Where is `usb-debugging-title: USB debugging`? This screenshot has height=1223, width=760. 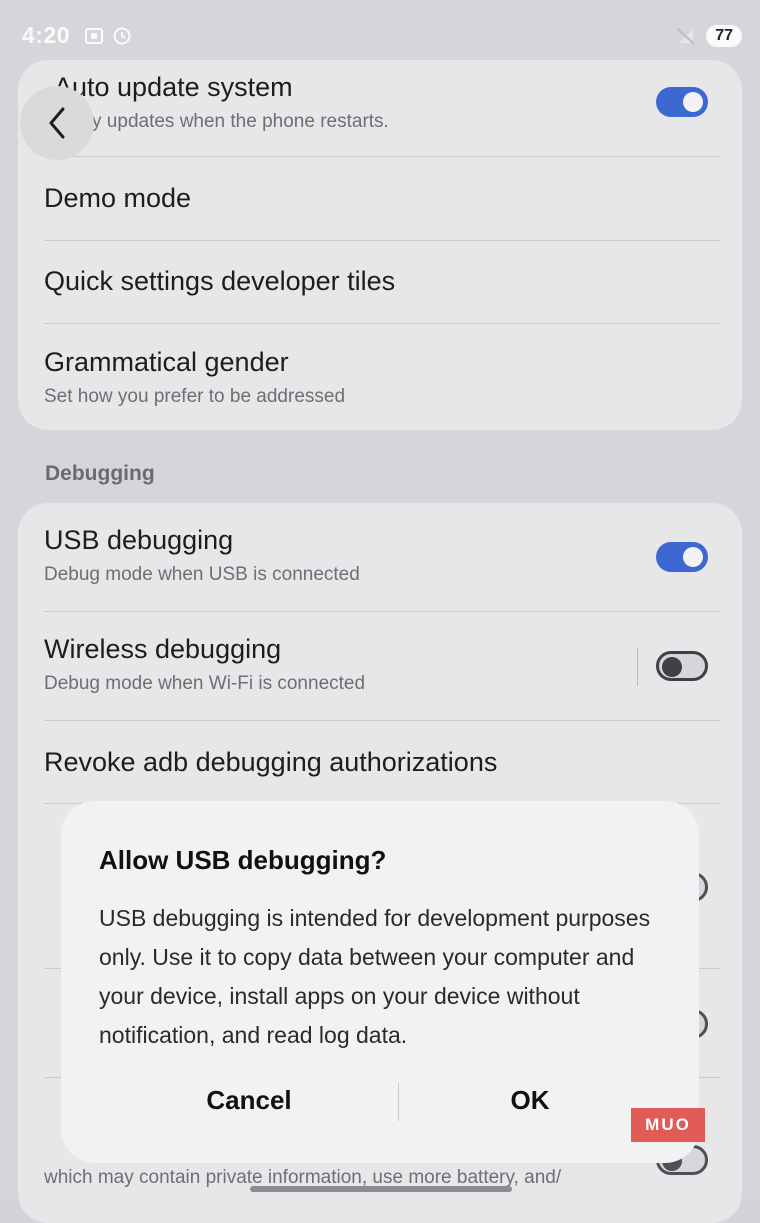 usb-debugging-title: USB debugging is located at coordinates (139, 540).